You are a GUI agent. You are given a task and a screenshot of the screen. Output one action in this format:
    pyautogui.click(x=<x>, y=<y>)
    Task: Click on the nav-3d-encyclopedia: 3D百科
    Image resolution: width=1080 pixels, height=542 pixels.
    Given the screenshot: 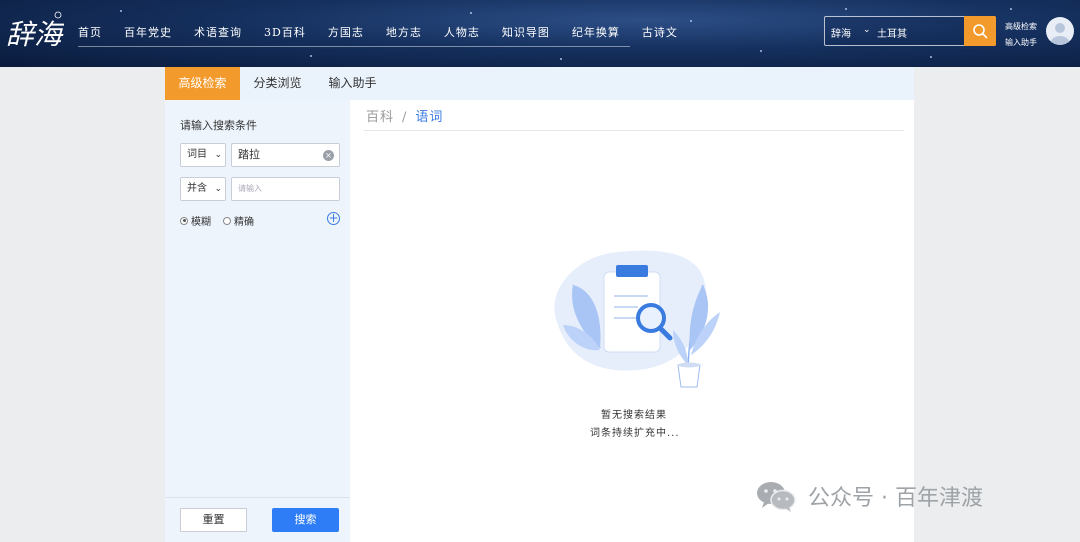 What is the action you would take?
    pyautogui.click(x=285, y=32)
    